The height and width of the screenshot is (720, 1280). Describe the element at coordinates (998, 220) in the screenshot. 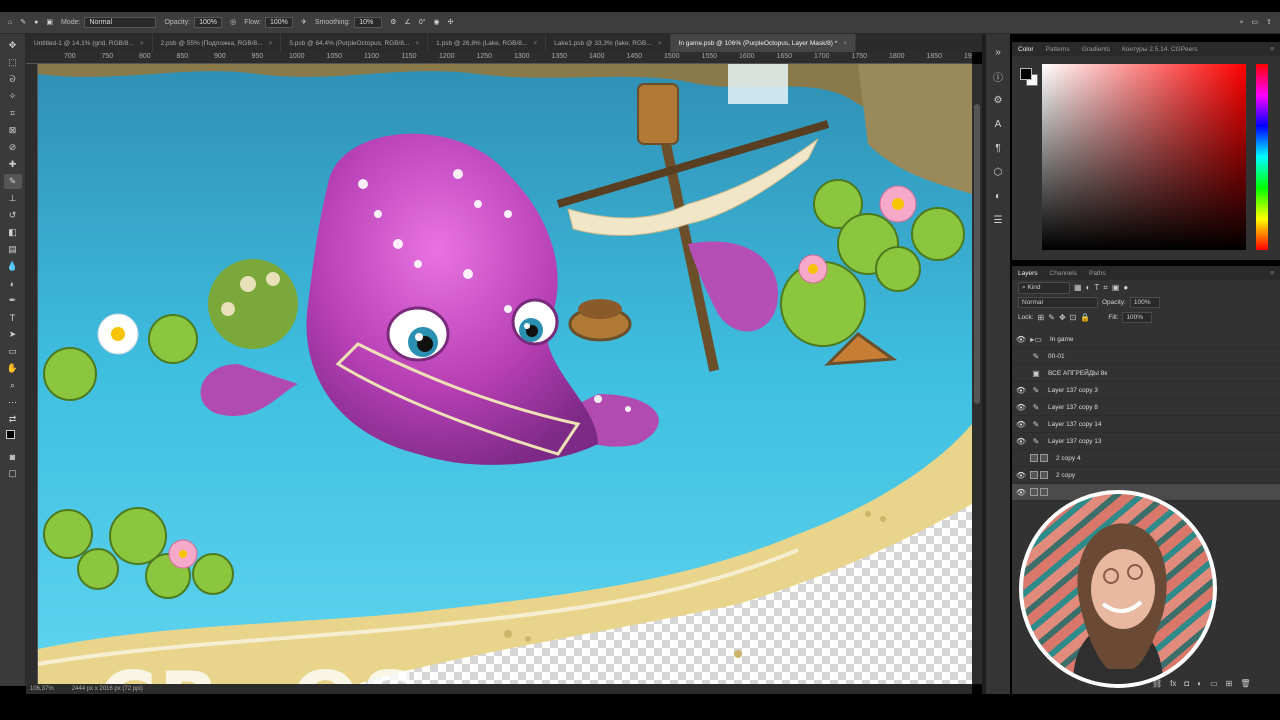

I see `libraries-icon: ☰` at that location.